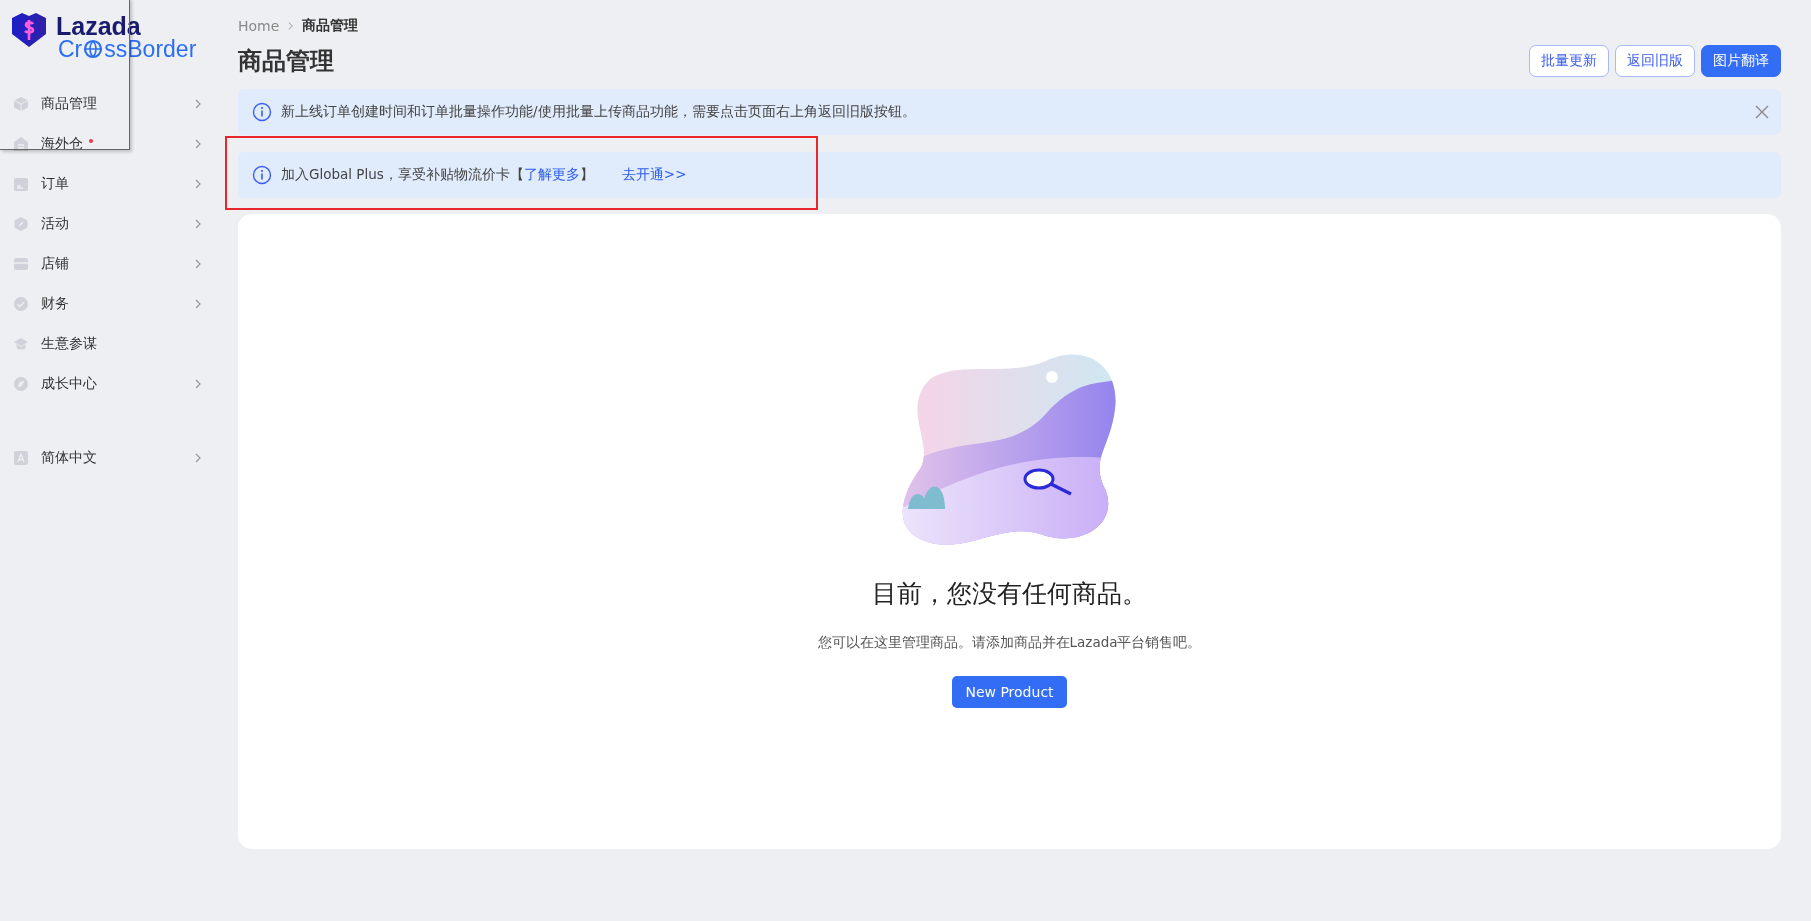 Image resolution: width=1811 pixels, height=921 pixels. What do you see at coordinates (598, 112) in the screenshot?
I see `notice-text: 新上线订单创建时间和订单批量操作功能/使用批量上传商品功能，需要点击页面右上角返回旧版按钮。` at bounding box center [598, 112].